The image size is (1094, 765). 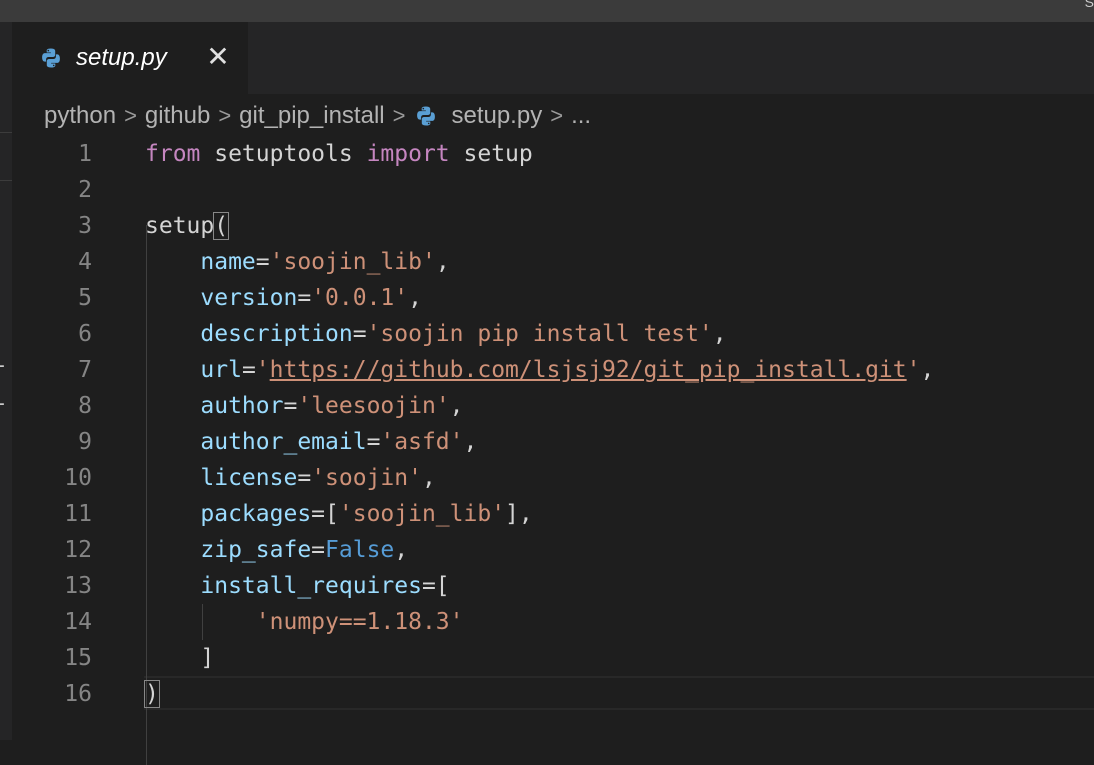 What do you see at coordinates (547, 622) in the screenshot?
I see `code-line: 14 'numpy==1.18.3'` at bounding box center [547, 622].